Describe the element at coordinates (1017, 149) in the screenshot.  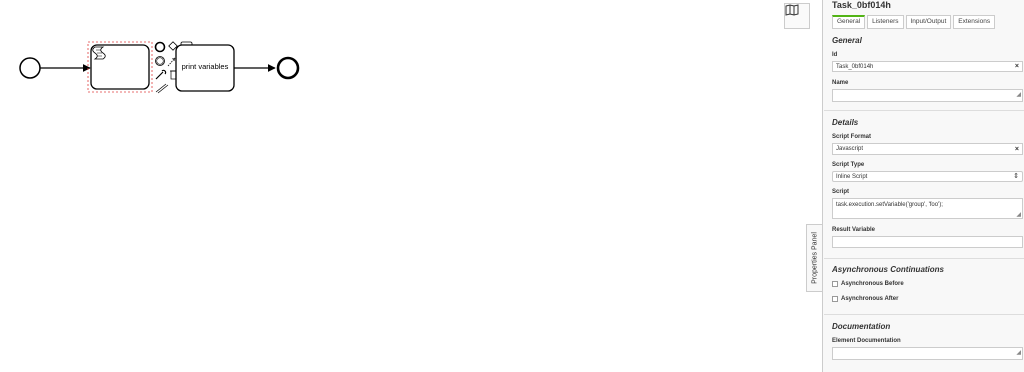
I see `clear-format-icon: ×` at that location.